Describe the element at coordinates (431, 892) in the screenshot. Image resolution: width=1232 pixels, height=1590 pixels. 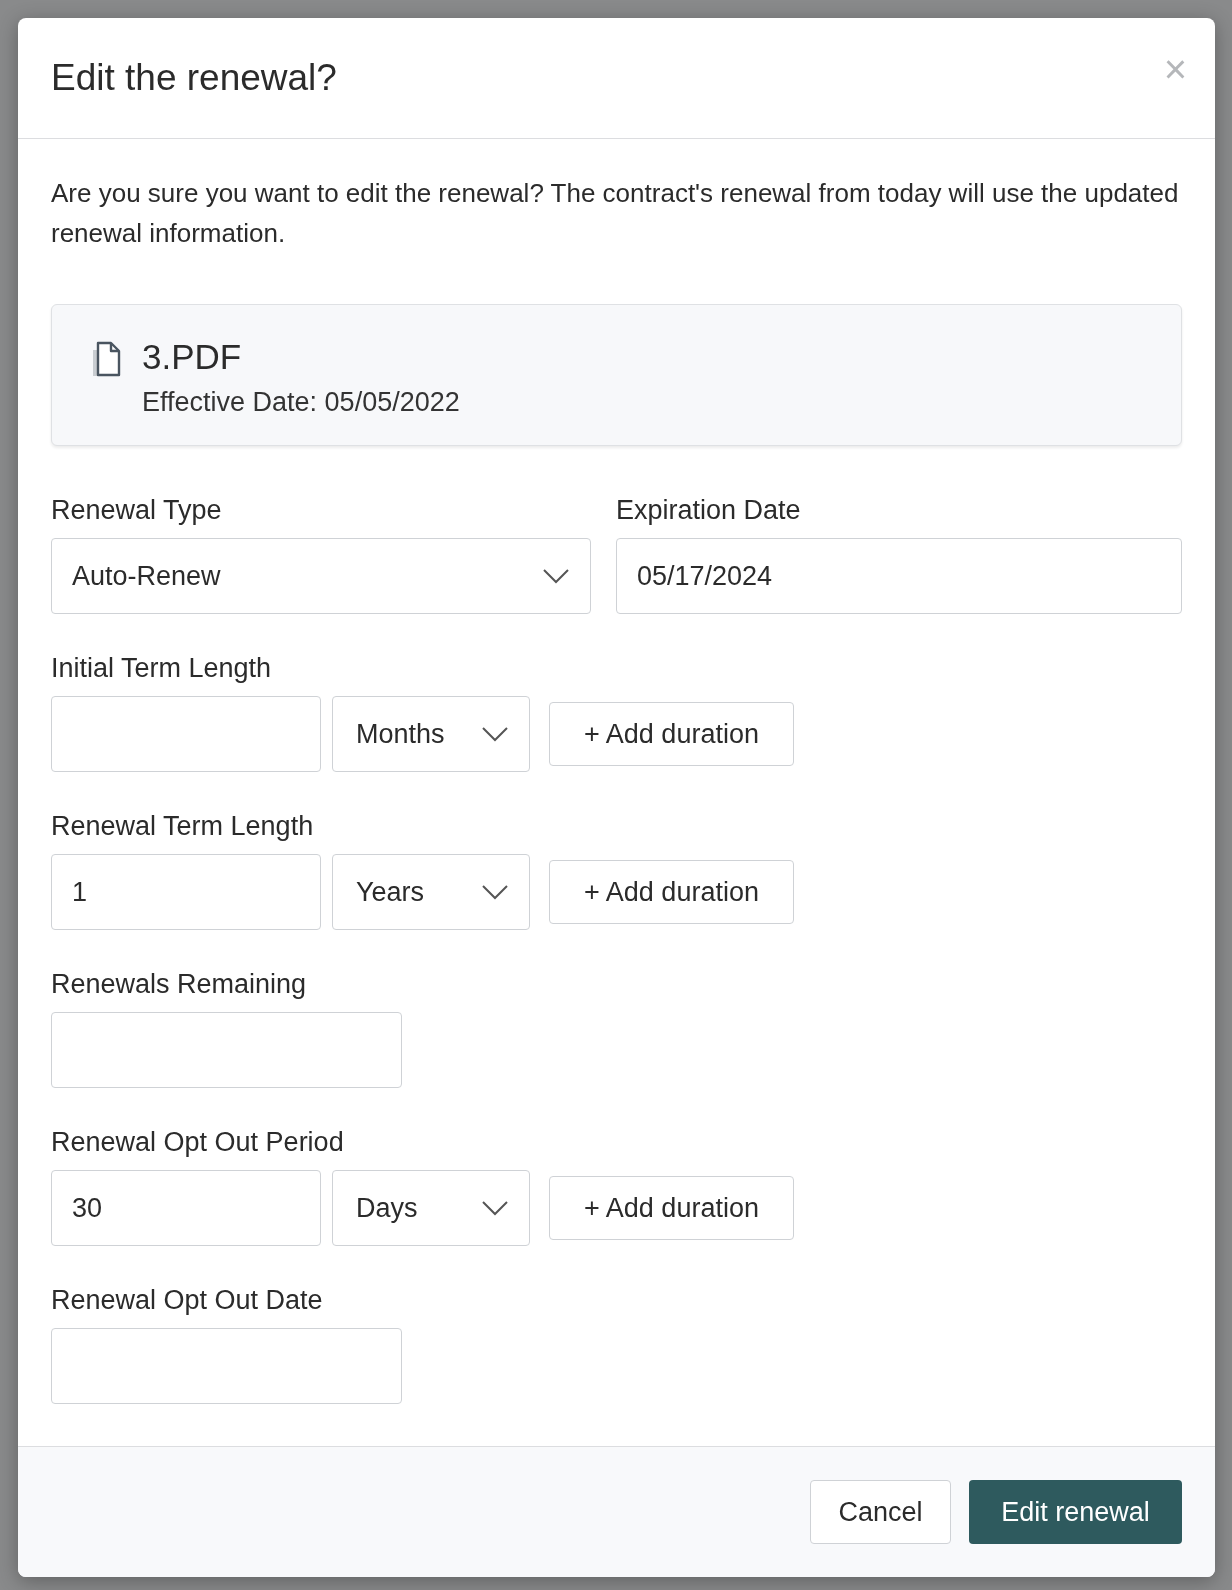
I see `unit-select: Years` at that location.